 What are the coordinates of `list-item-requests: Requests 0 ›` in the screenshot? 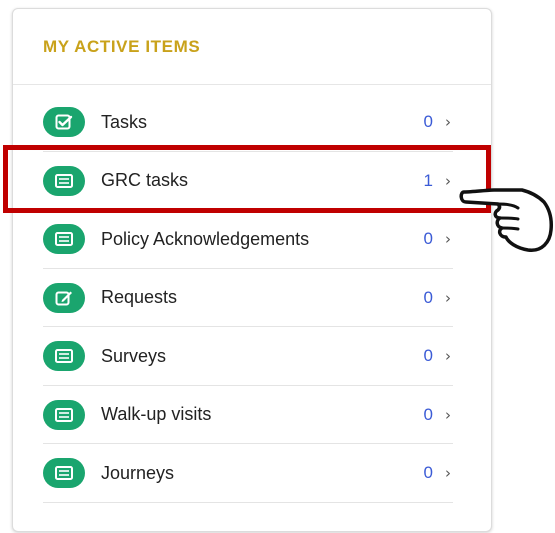 It's located at (252, 298).